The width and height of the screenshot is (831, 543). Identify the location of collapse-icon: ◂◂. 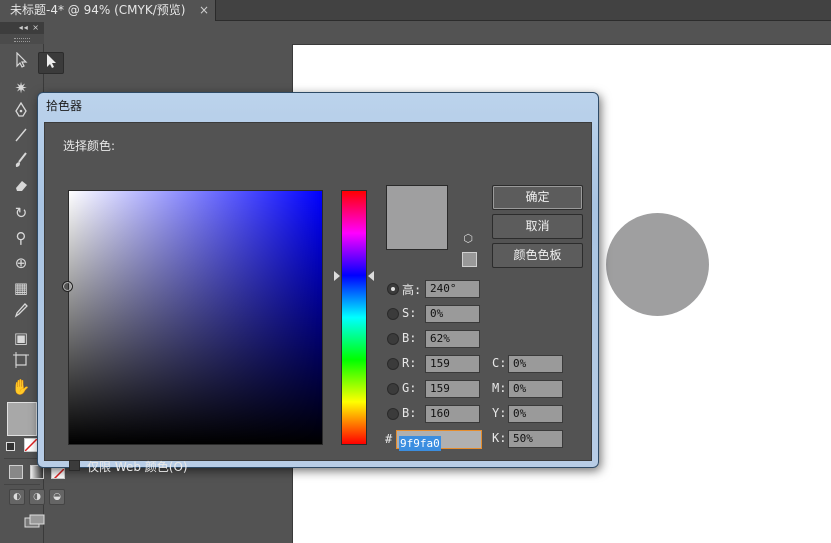
(24, 27).